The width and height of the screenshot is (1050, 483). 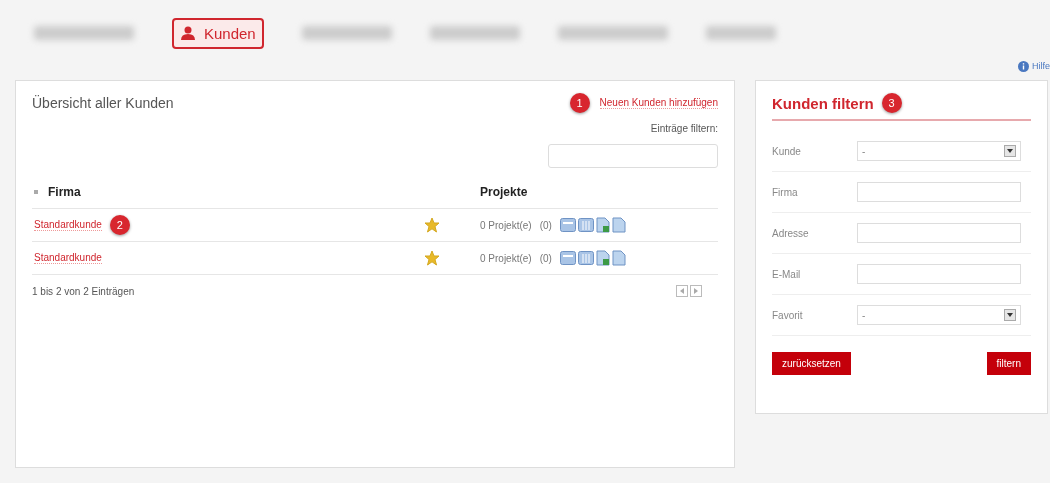 I want to click on filter-label: Einträge filtern:, so click(x=684, y=128).